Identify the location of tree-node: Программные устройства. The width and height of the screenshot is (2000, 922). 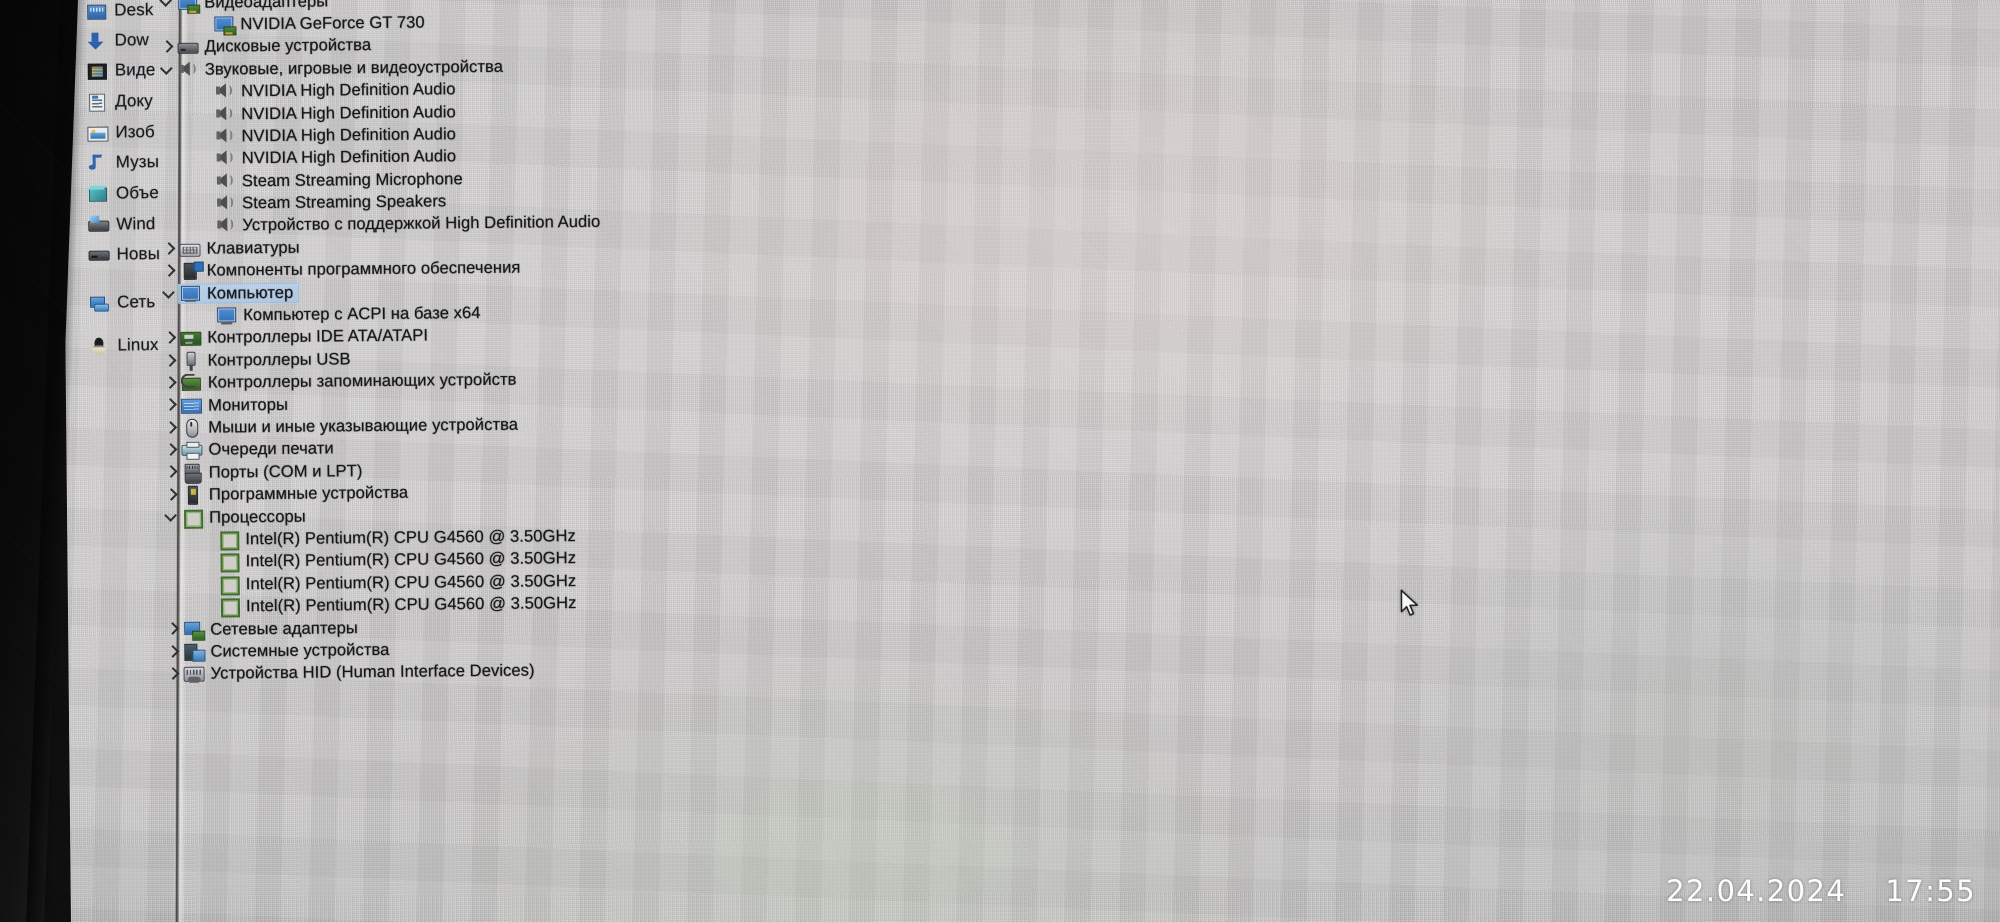
(295, 494).